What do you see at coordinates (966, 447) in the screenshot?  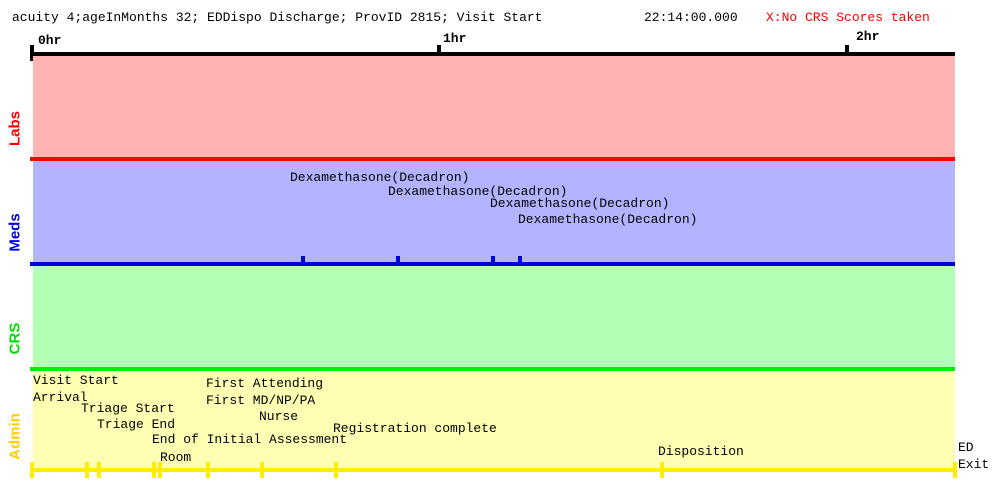 I see `admin-event-label: ED` at bounding box center [966, 447].